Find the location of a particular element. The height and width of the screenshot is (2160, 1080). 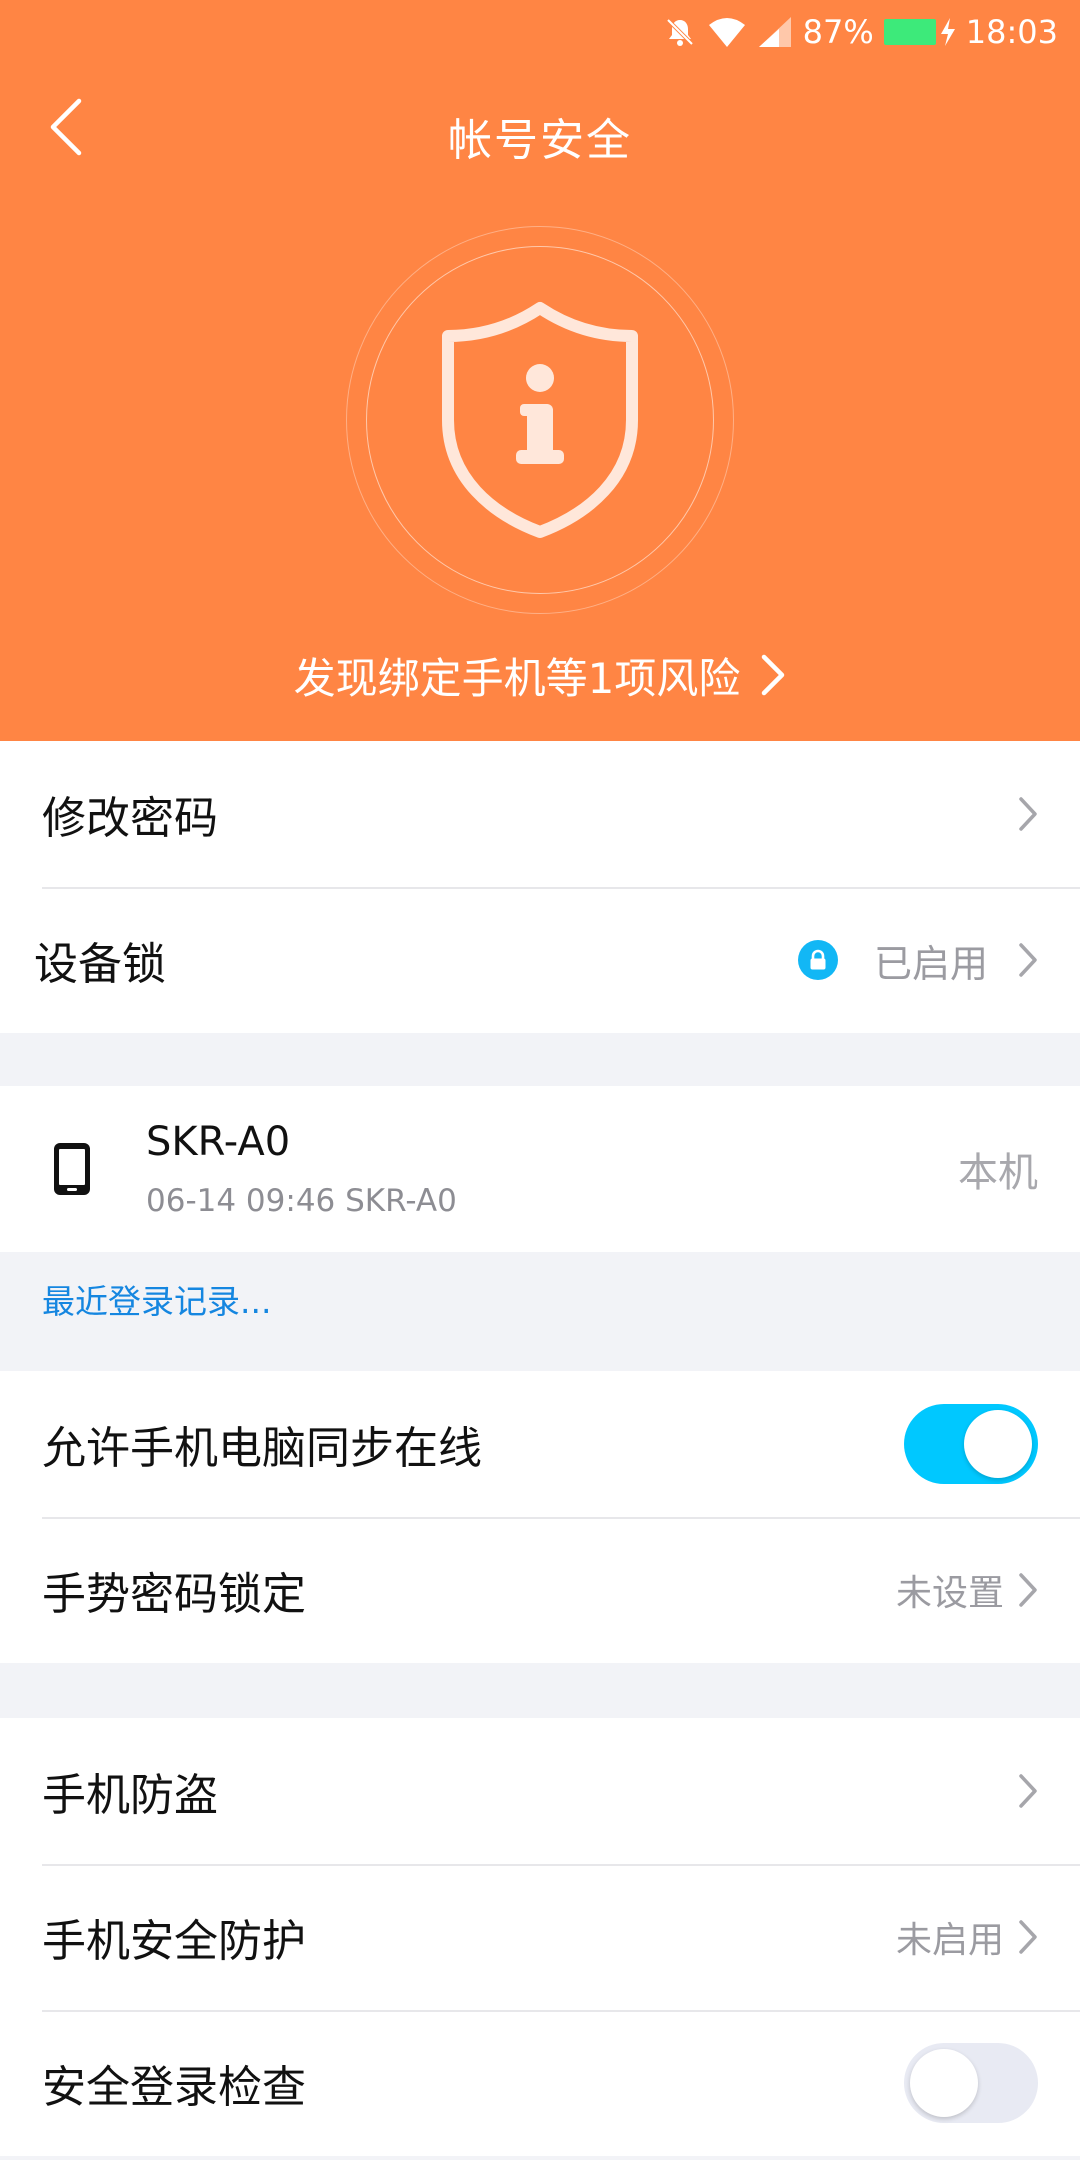

security-status-graphic is located at coordinates (540, 420).